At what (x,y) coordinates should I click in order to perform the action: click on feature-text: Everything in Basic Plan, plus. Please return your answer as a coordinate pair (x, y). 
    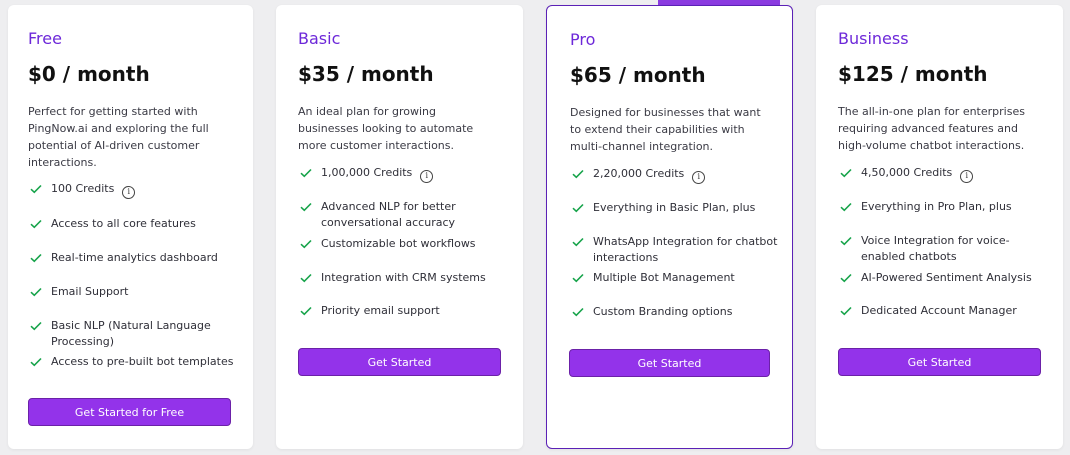
    Looking at the image, I should click on (674, 207).